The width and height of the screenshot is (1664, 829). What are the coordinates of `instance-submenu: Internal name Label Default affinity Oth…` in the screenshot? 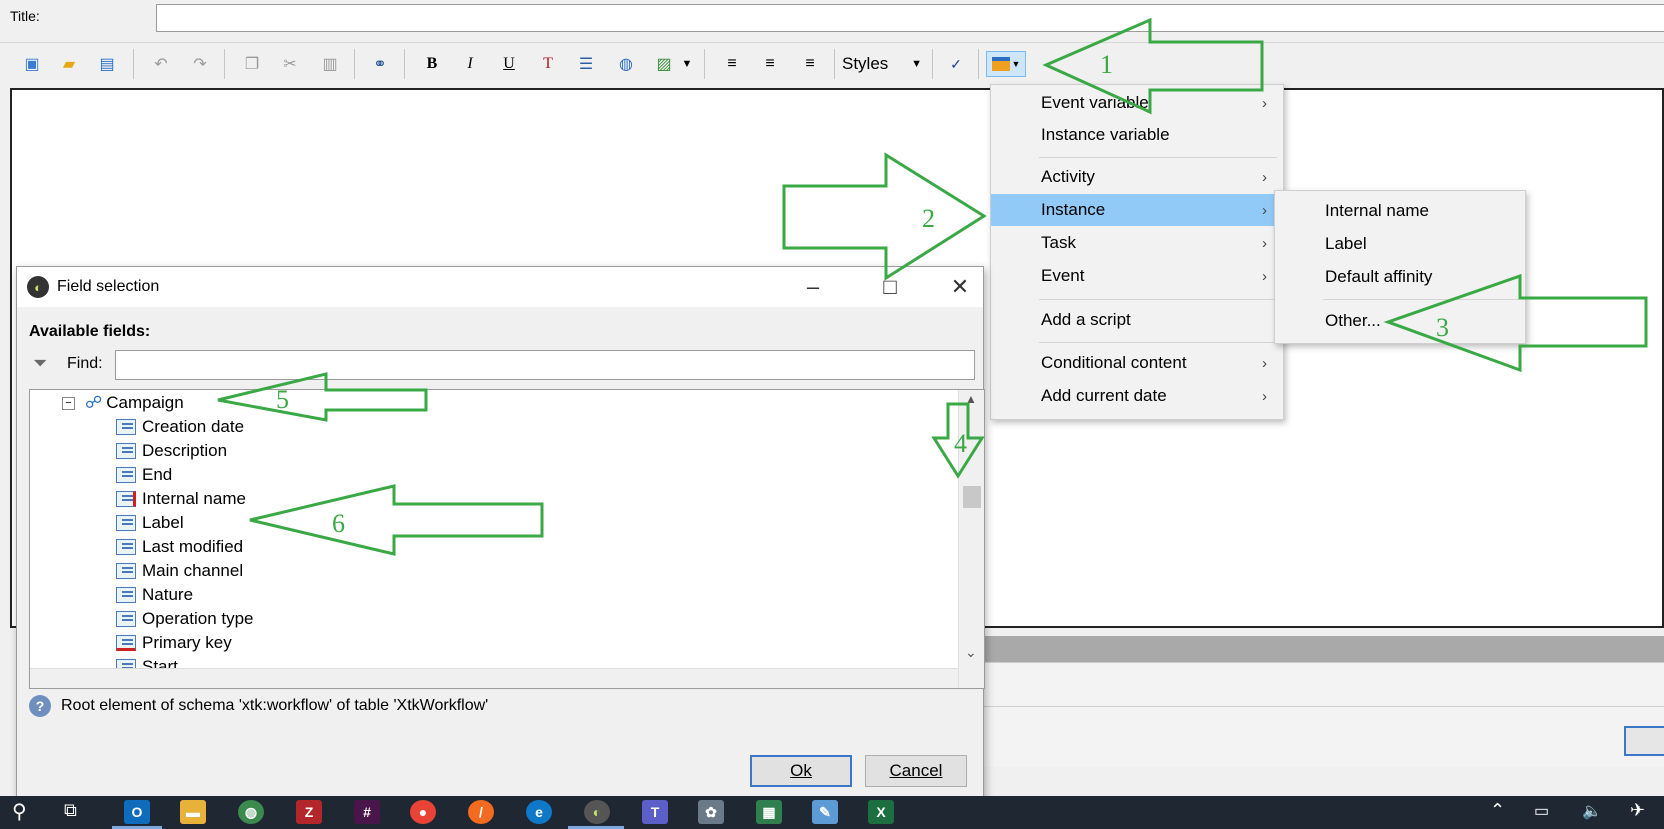 It's located at (1400, 267).